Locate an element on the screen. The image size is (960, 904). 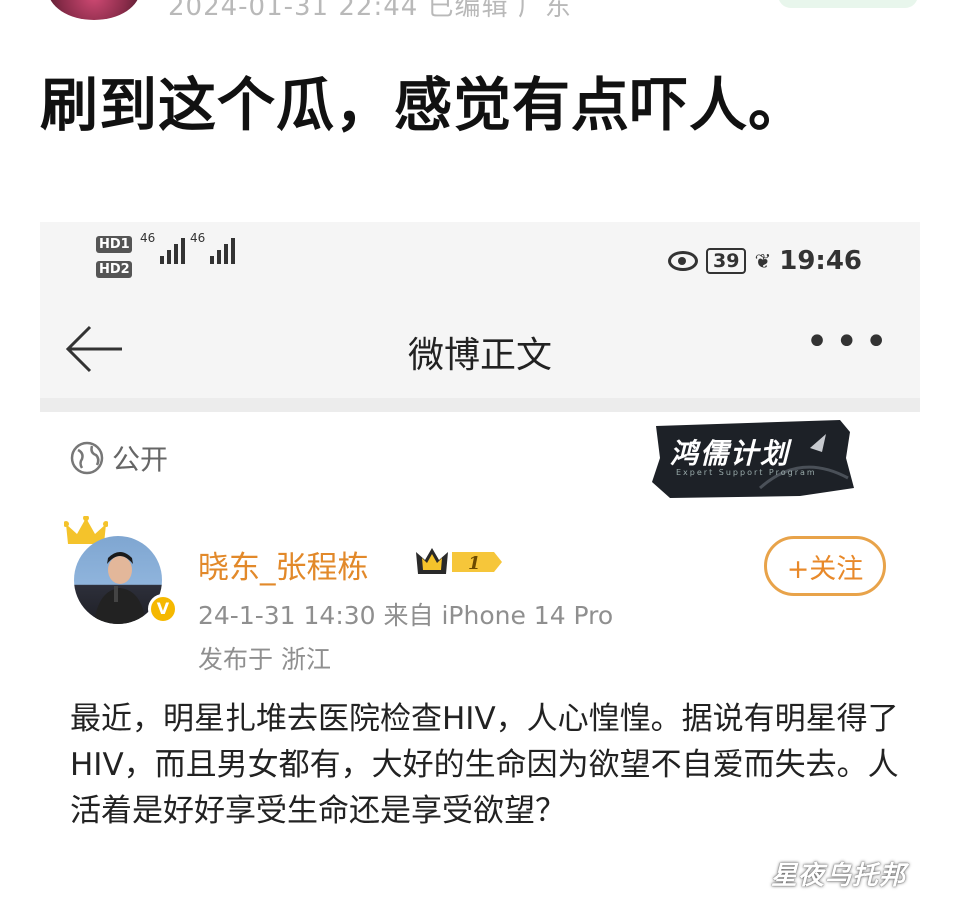
top-pill-button is located at coordinates (848, 4).